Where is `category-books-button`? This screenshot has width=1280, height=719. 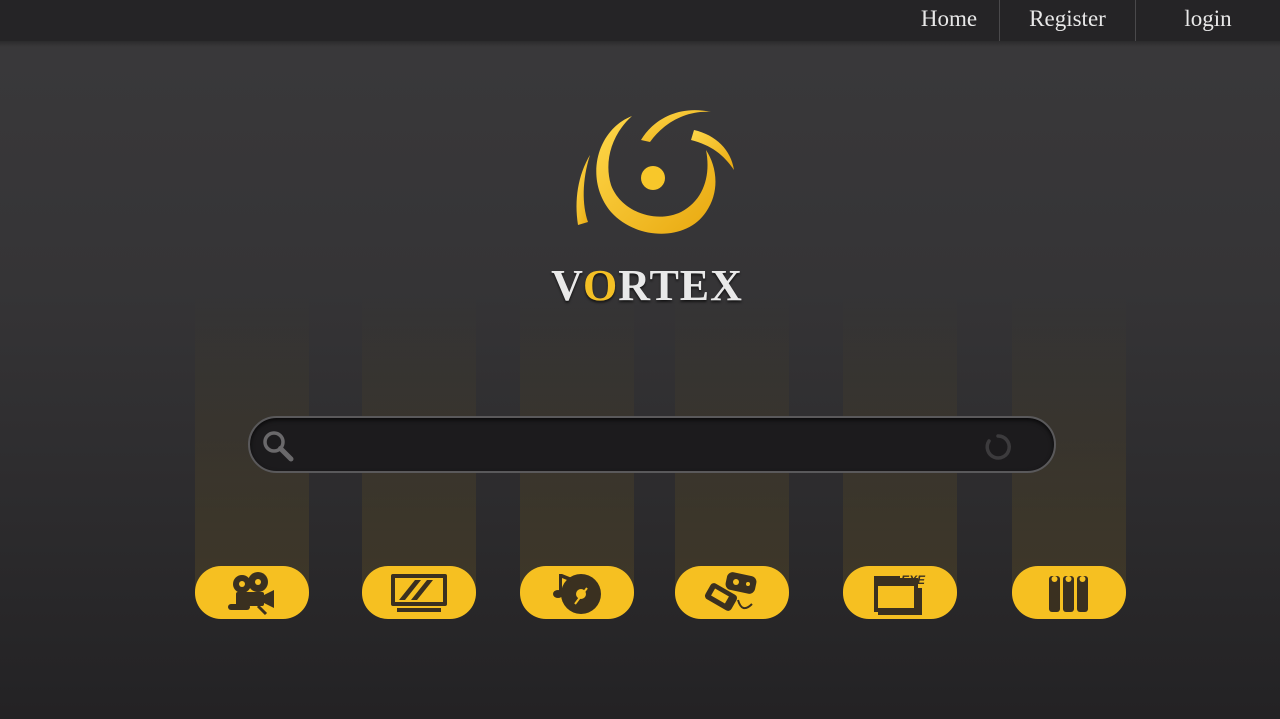 category-books-button is located at coordinates (1069, 592).